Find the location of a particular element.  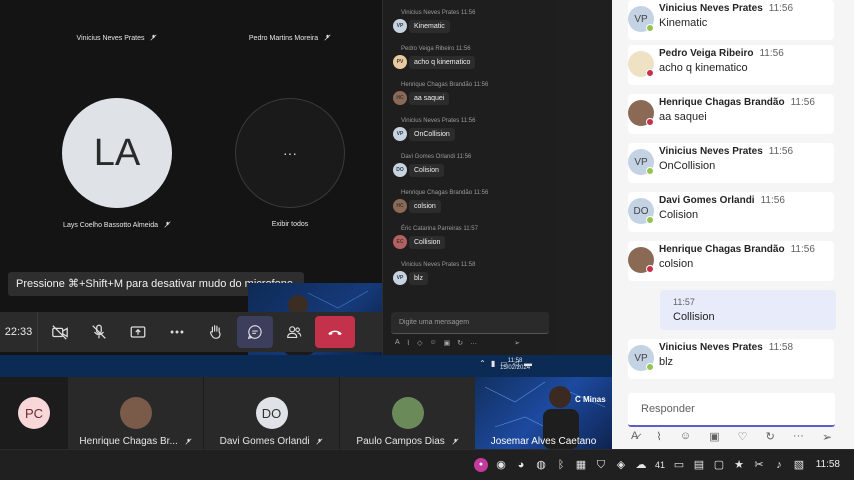

obs-icon: ● is located at coordinates (481, 465).